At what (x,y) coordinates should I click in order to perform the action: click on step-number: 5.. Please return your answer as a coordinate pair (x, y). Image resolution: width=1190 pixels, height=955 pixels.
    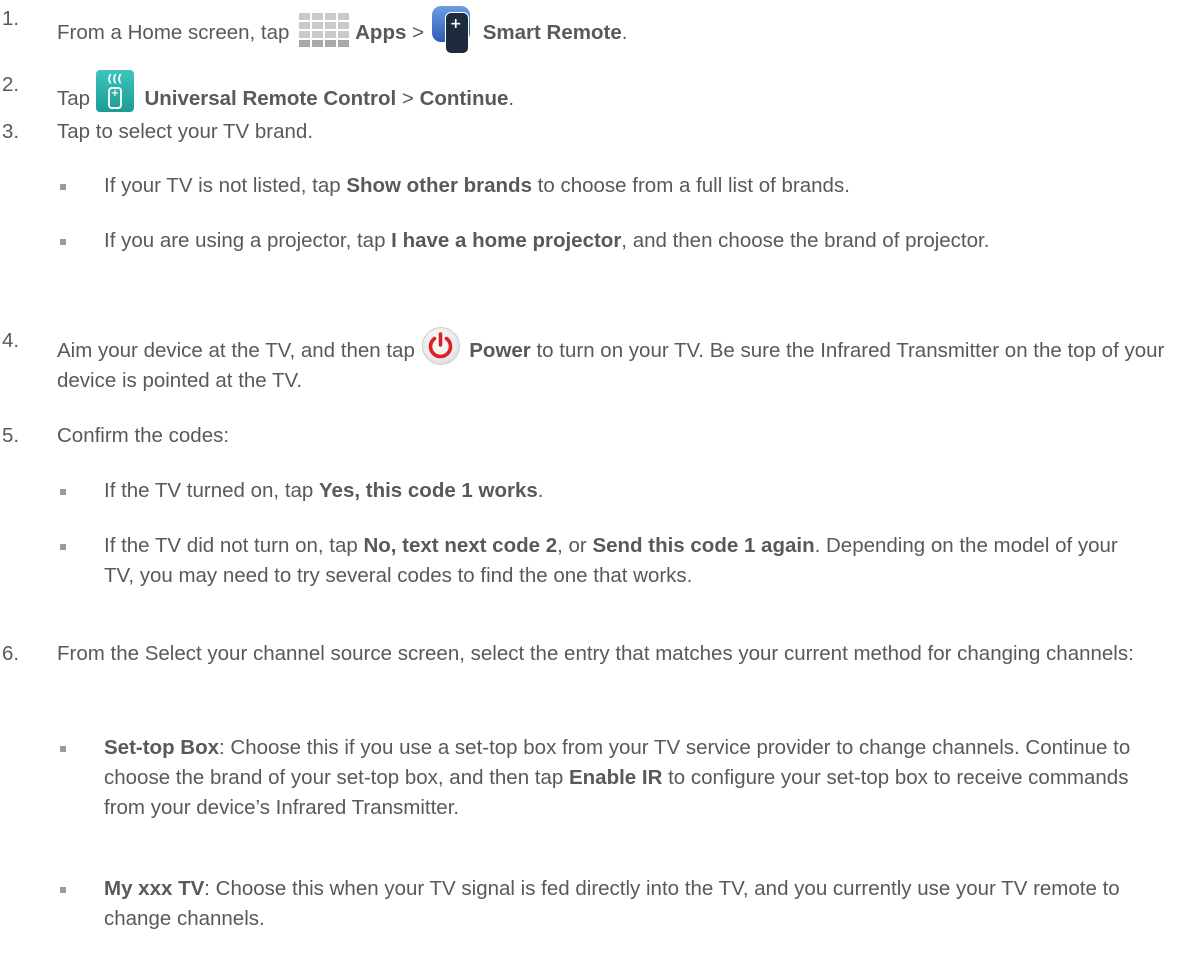
    Looking at the image, I should click on (11, 435).